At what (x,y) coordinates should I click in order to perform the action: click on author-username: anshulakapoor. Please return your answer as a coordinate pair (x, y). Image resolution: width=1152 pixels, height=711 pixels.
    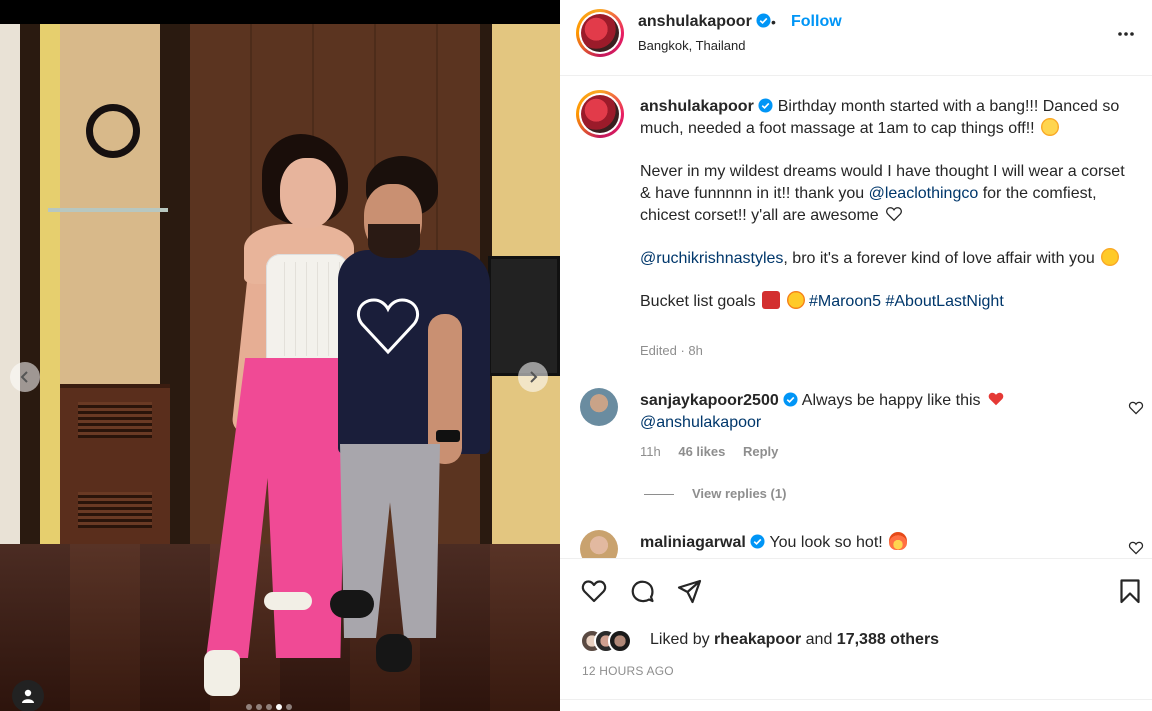
    Looking at the image, I should click on (704, 22).